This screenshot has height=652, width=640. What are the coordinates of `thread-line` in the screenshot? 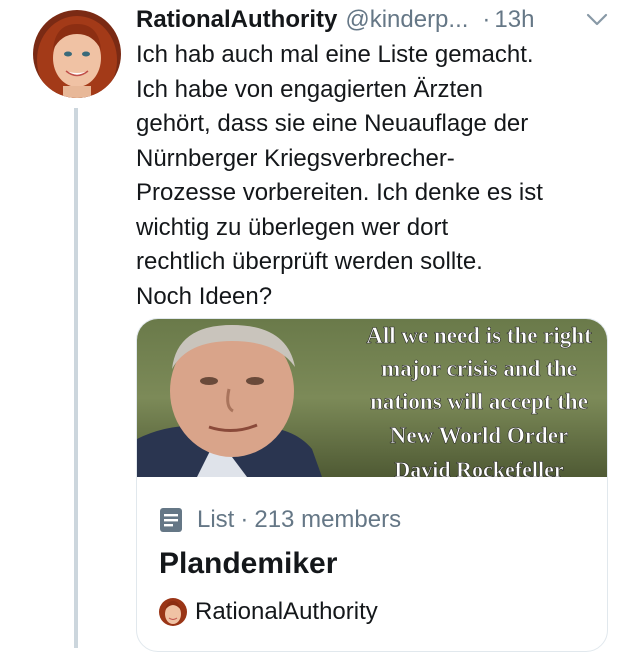 It's located at (76, 378).